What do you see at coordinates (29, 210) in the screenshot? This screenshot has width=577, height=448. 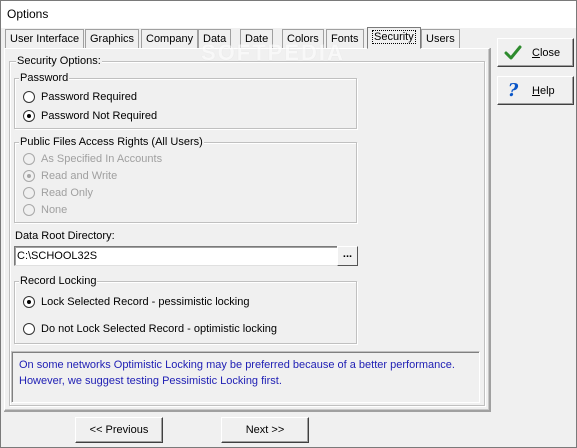 I see `radio-none` at bounding box center [29, 210].